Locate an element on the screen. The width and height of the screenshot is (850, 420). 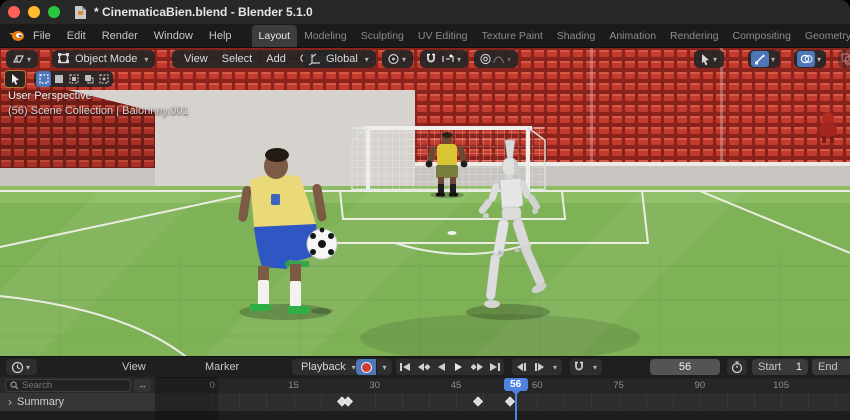
auto-keying-toggle is located at coordinates (366, 367).